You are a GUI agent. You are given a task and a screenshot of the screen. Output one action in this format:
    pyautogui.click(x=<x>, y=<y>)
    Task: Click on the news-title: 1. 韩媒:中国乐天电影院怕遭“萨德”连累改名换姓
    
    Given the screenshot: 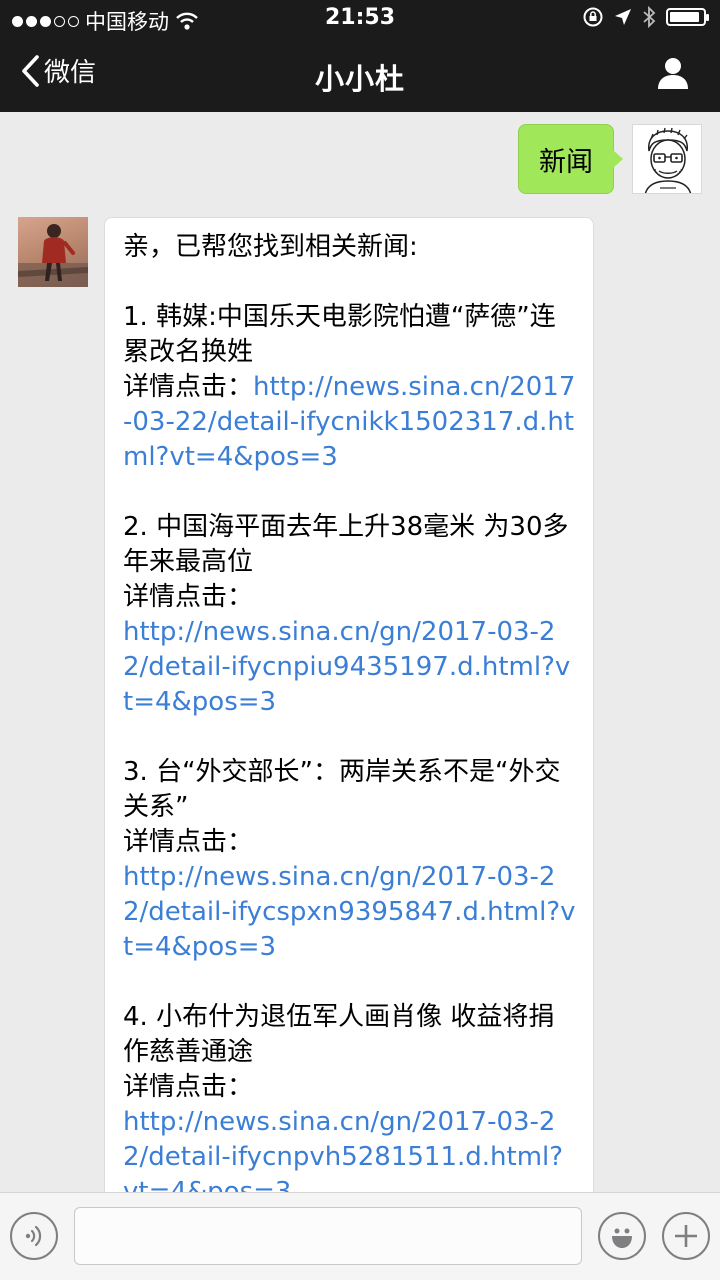 What is the action you would take?
    pyautogui.click(x=339, y=334)
    